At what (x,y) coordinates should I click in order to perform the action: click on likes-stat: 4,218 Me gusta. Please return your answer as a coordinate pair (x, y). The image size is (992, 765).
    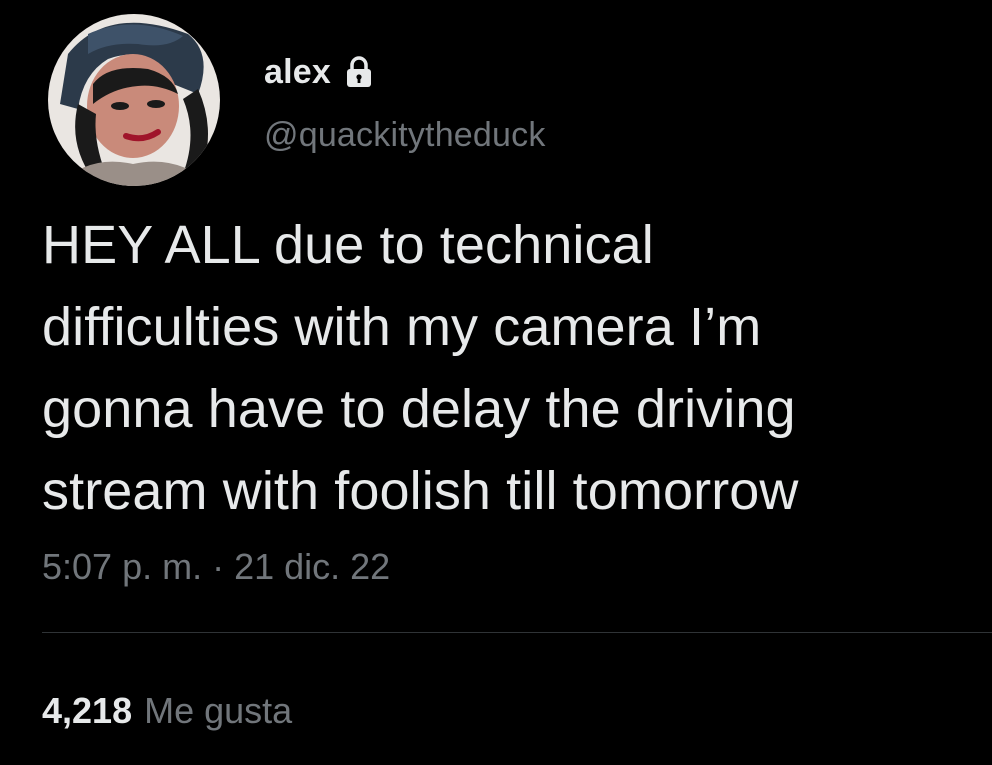
    Looking at the image, I should click on (167, 711).